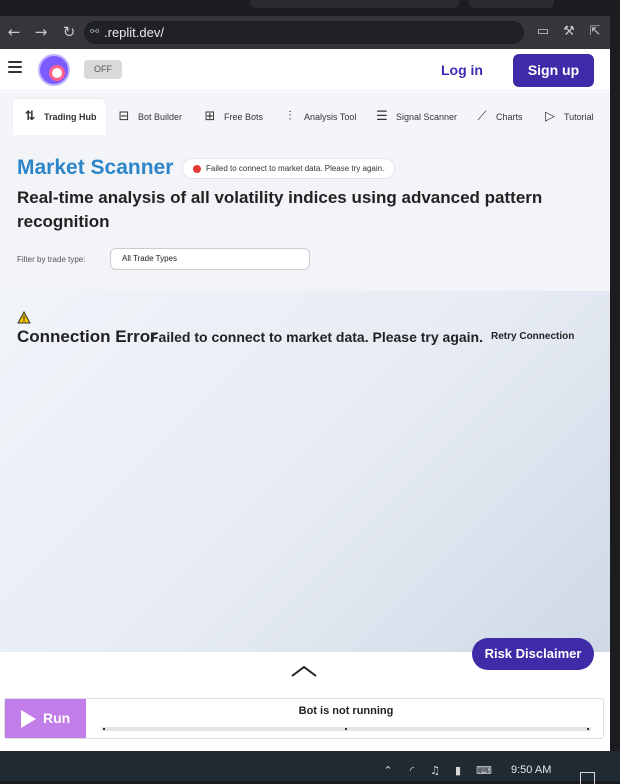 The width and height of the screenshot is (620, 784). Describe the element at coordinates (305, 694) in the screenshot. I see `bottom-panel: Risk Disclaimer Run Bot is not running` at that location.